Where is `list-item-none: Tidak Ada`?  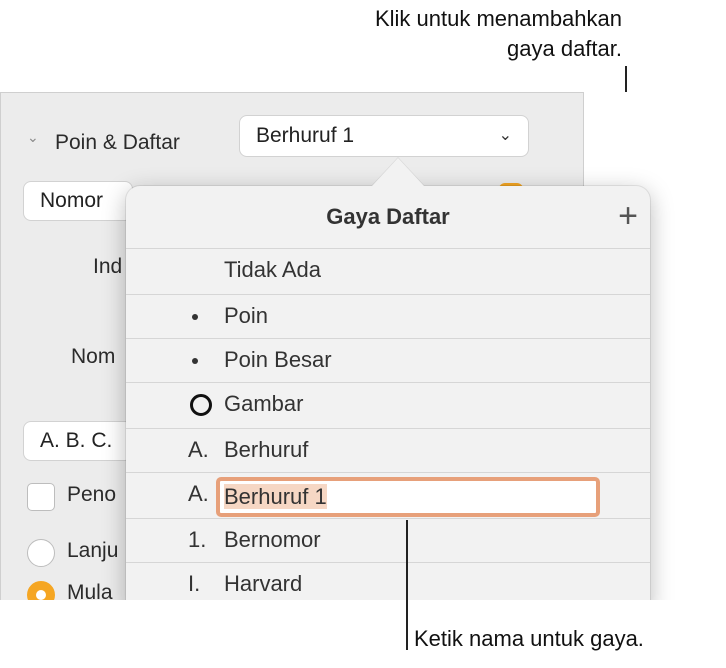 list-item-none: Tidak Ada is located at coordinates (388, 270).